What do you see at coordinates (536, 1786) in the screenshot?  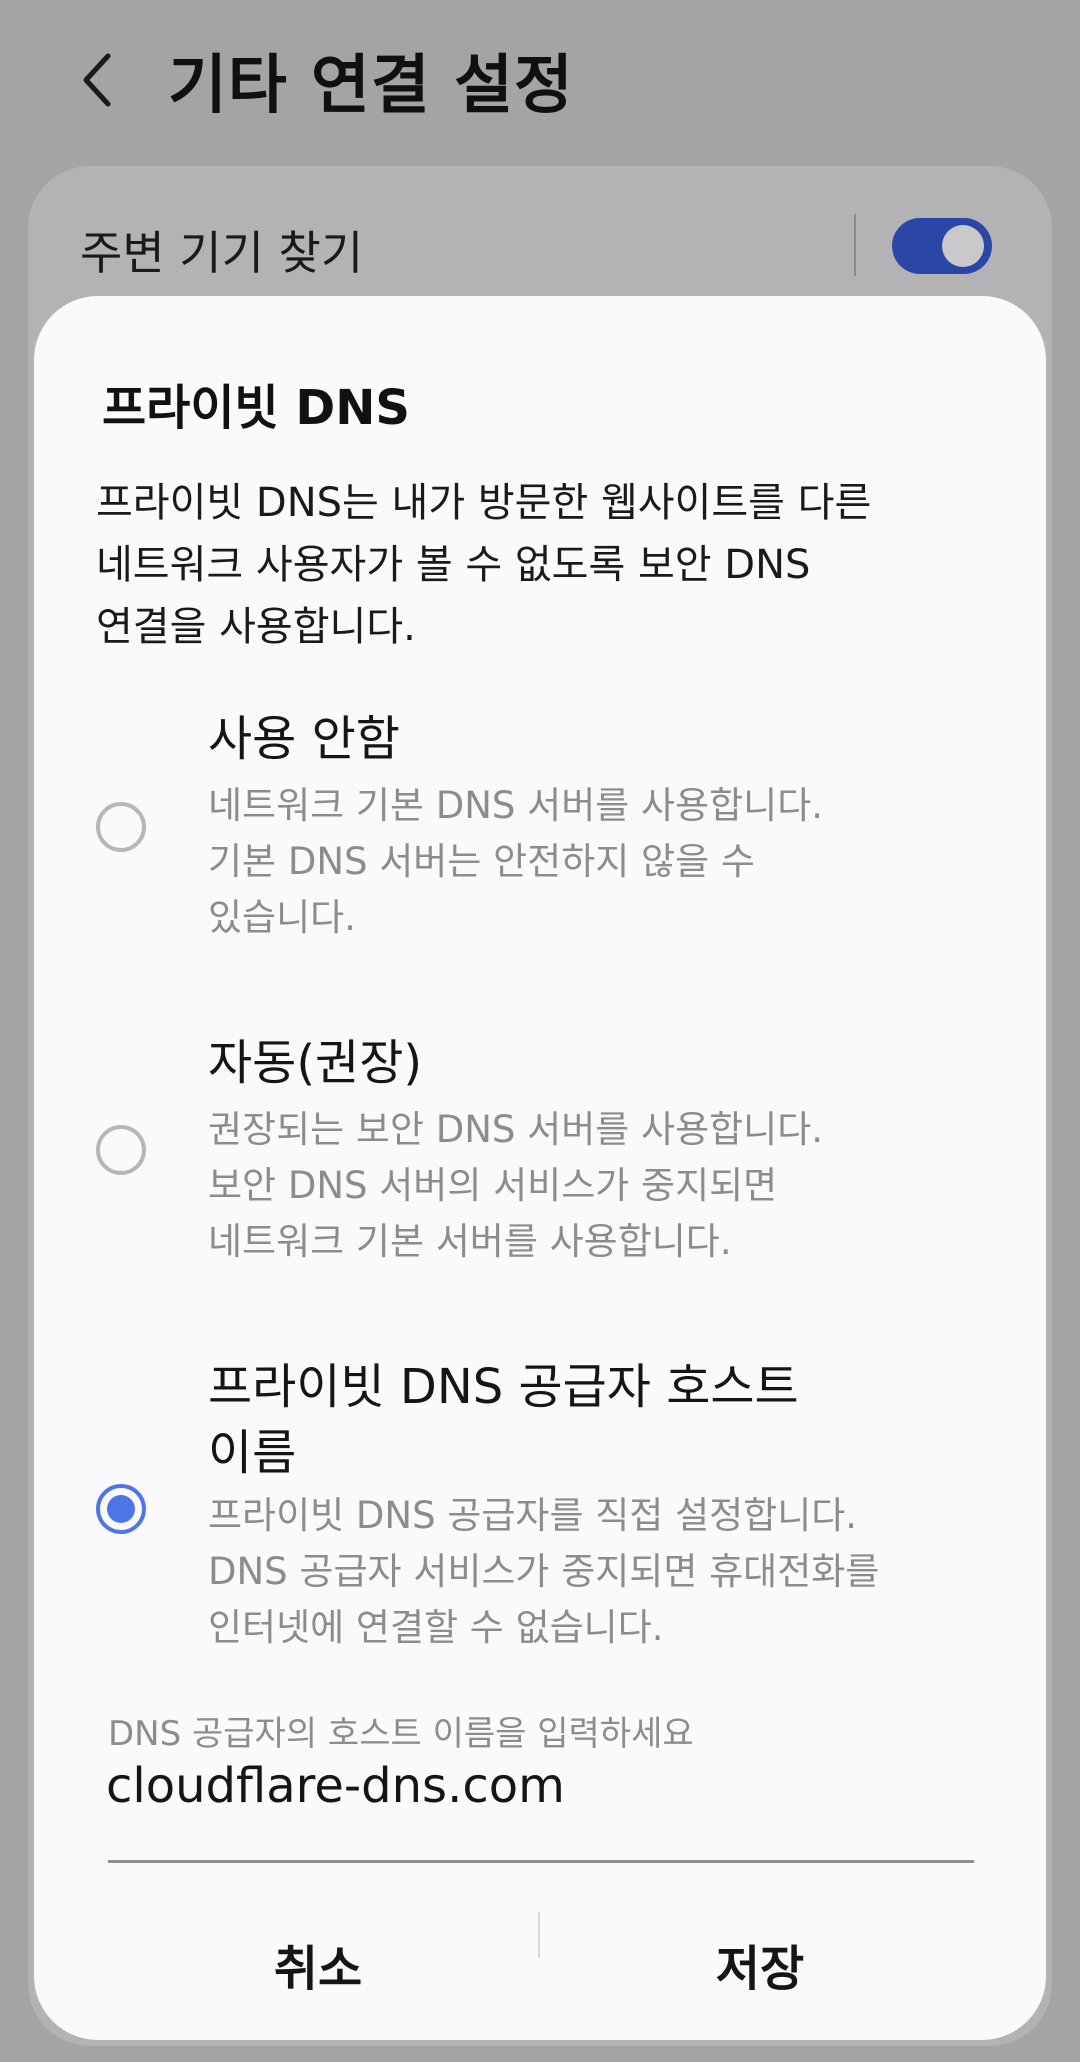 I see `hostname-input` at bounding box center [536, 1786].